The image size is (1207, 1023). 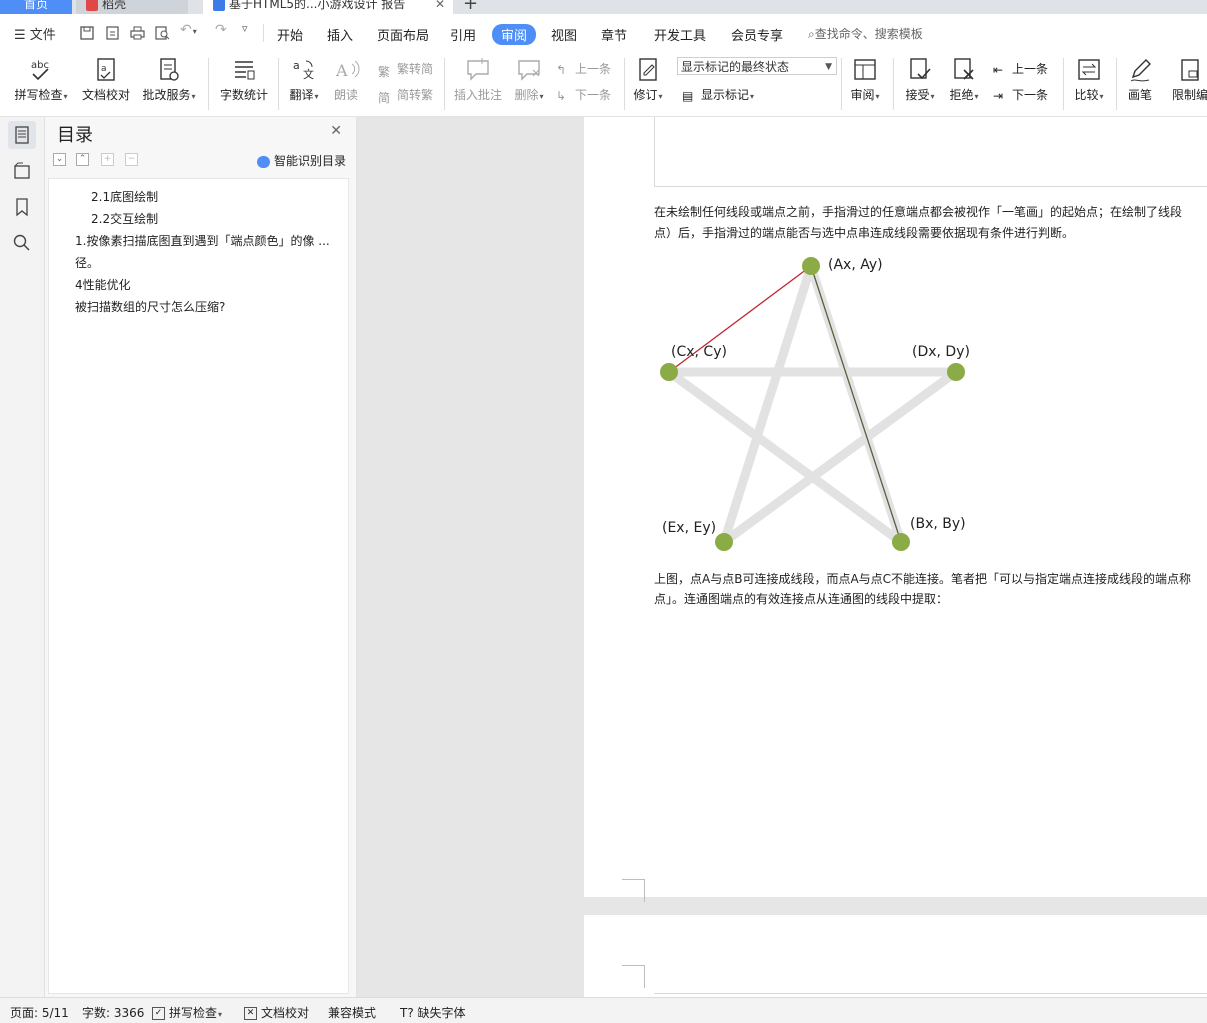 I want to click on word-count-indicator: 字数: 3366, so click(x=113, y=1012).